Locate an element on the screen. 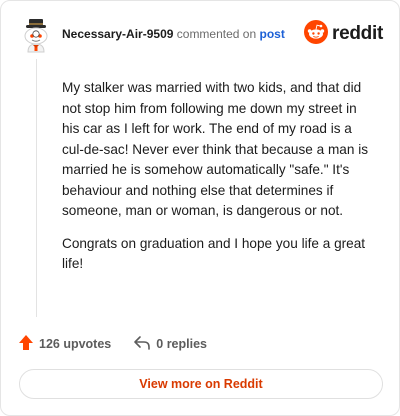  thread-line is located at coordinates (36, 188).